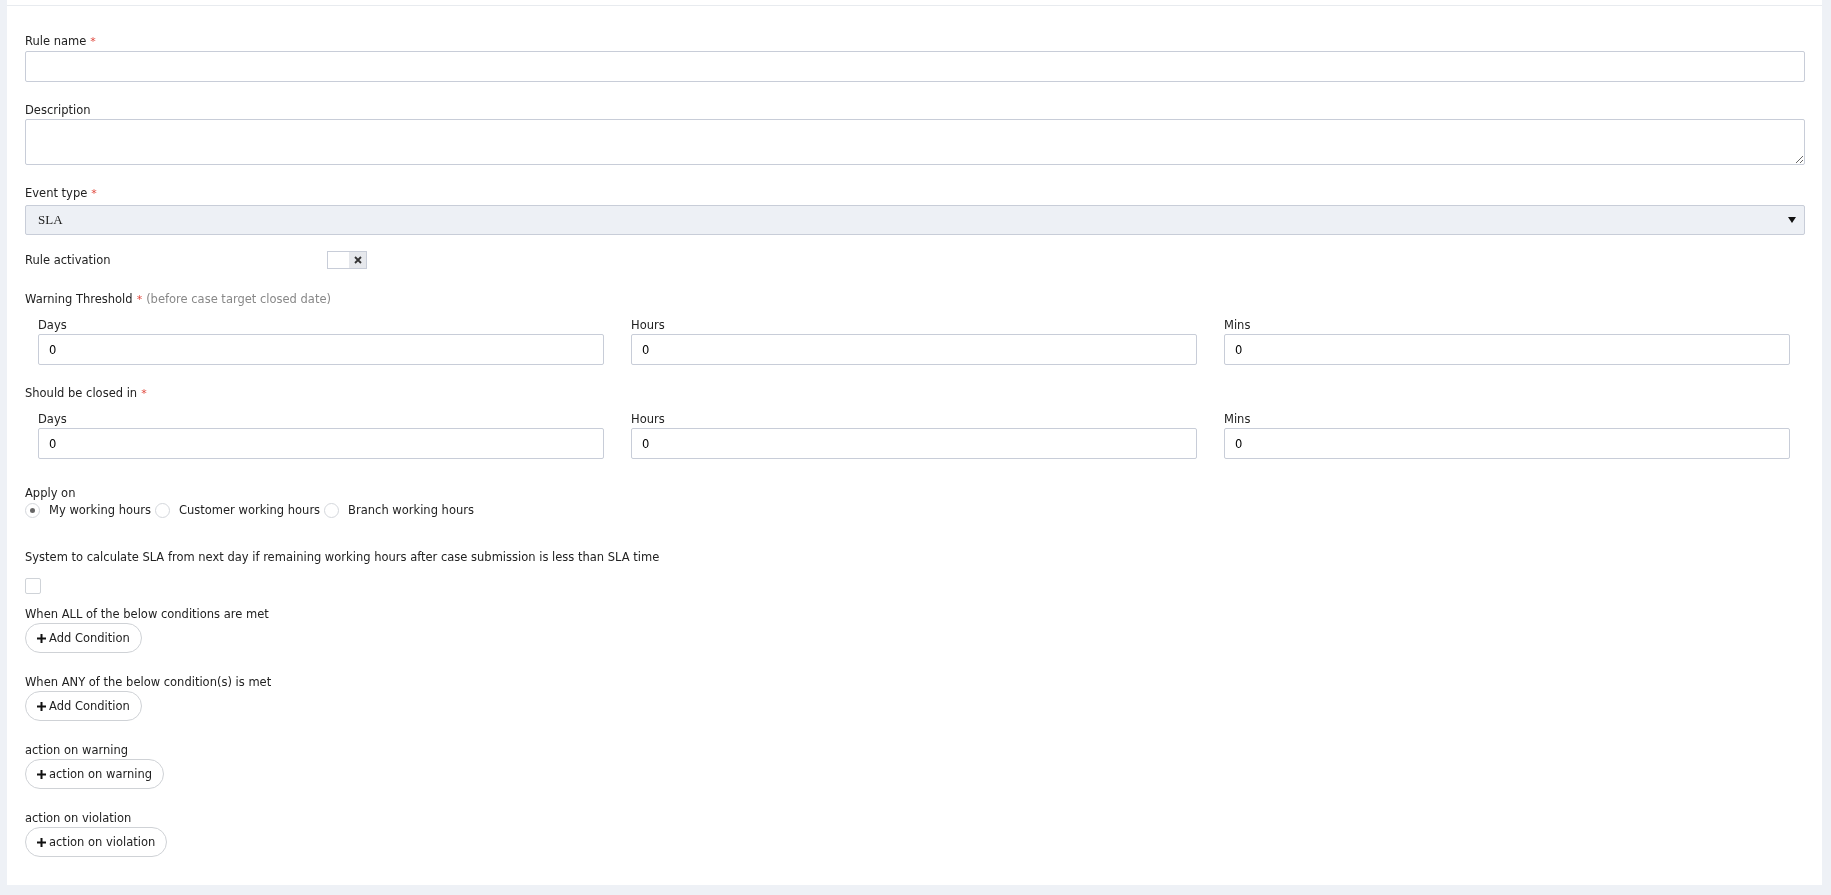 This screenshot has width=1831, height=895. What do you see at coordinates (77, 750) in the screenshot?
I see `section-label: action on warning` at bounding box center [77, 750].